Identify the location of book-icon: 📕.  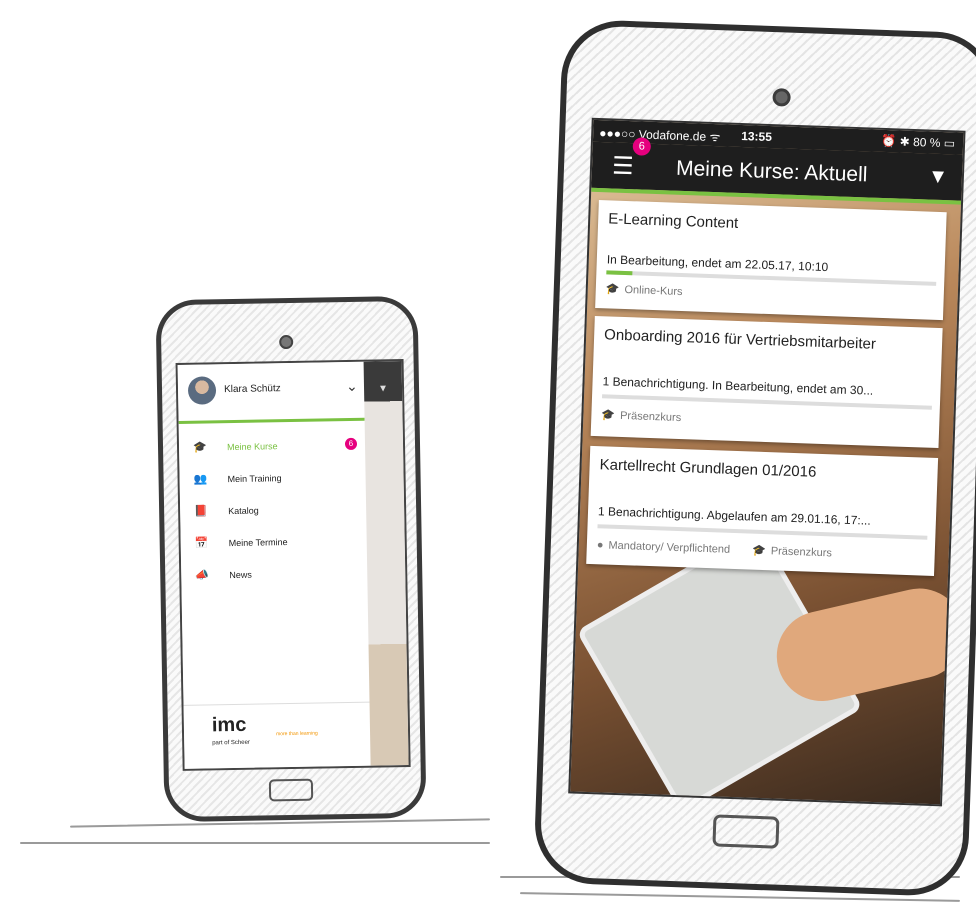
(201, 511).